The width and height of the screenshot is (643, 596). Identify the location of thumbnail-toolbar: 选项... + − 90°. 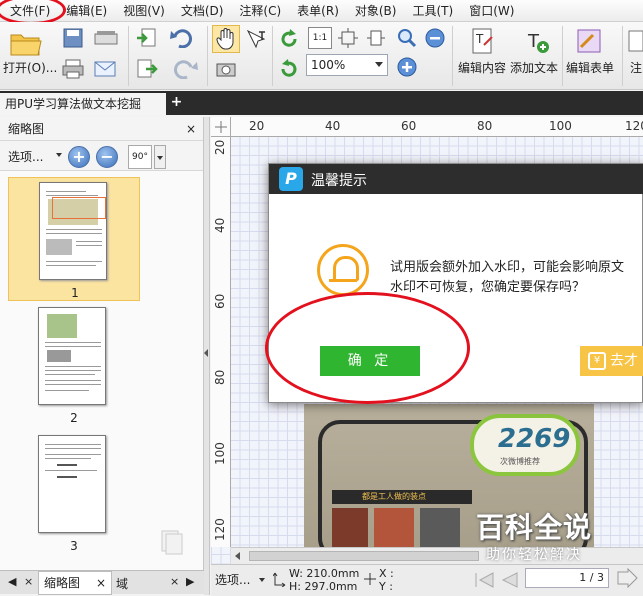
(101, 156).